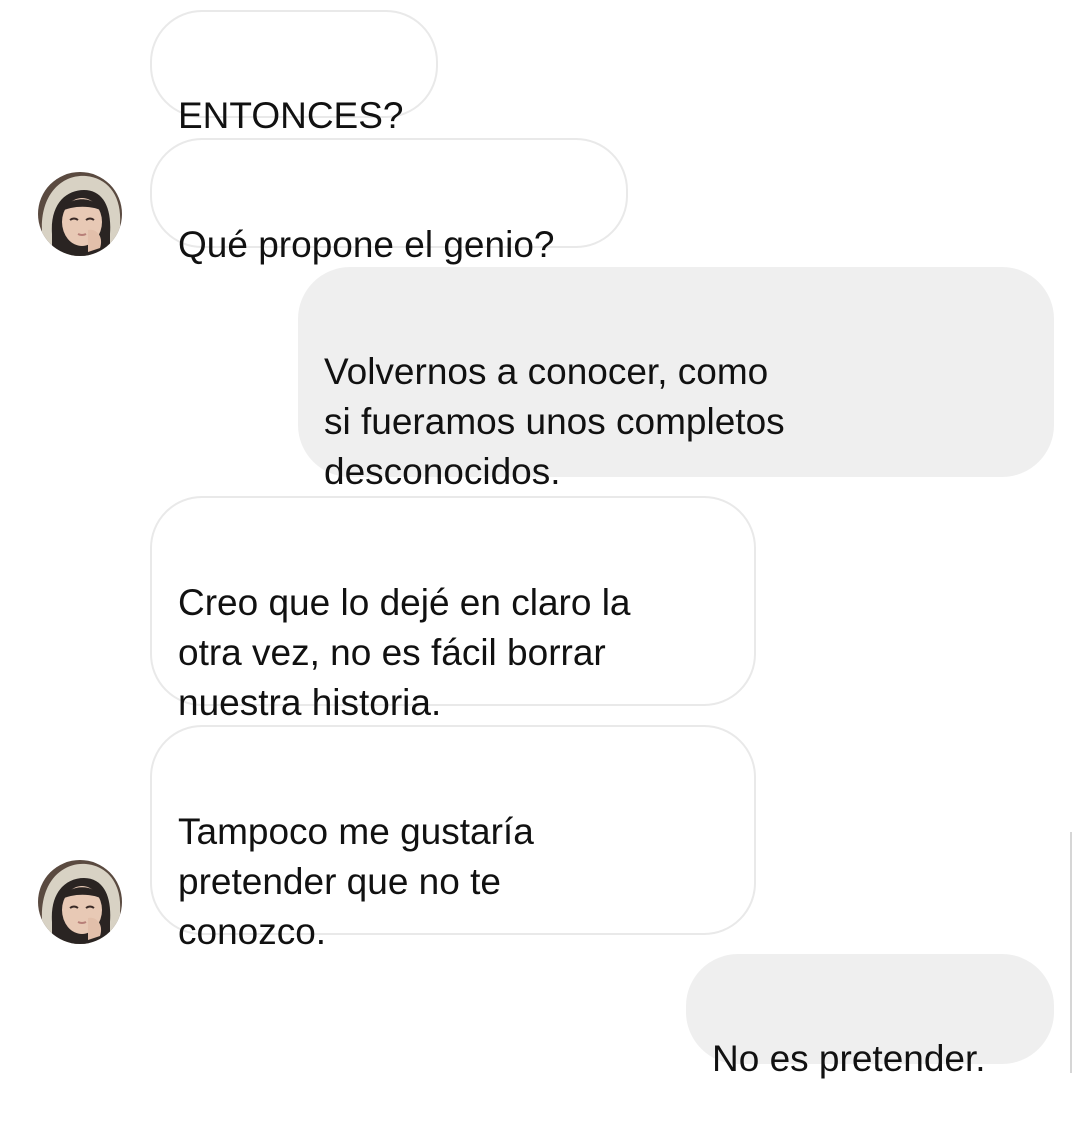  Describe the element at coordinates (849, 1058) in the screenshot. I see `message-text: No es pretender.` at that location.